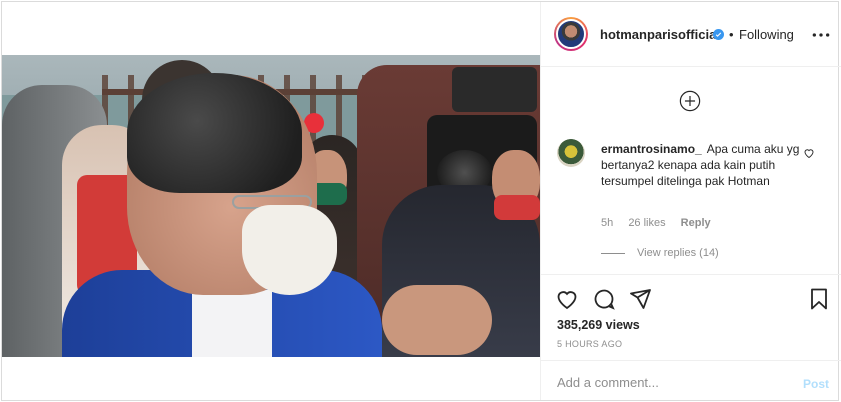  Describe the element at coordinates (517, 207) in the screenshot. I see `video-frame-woman-right-mask` at that location.